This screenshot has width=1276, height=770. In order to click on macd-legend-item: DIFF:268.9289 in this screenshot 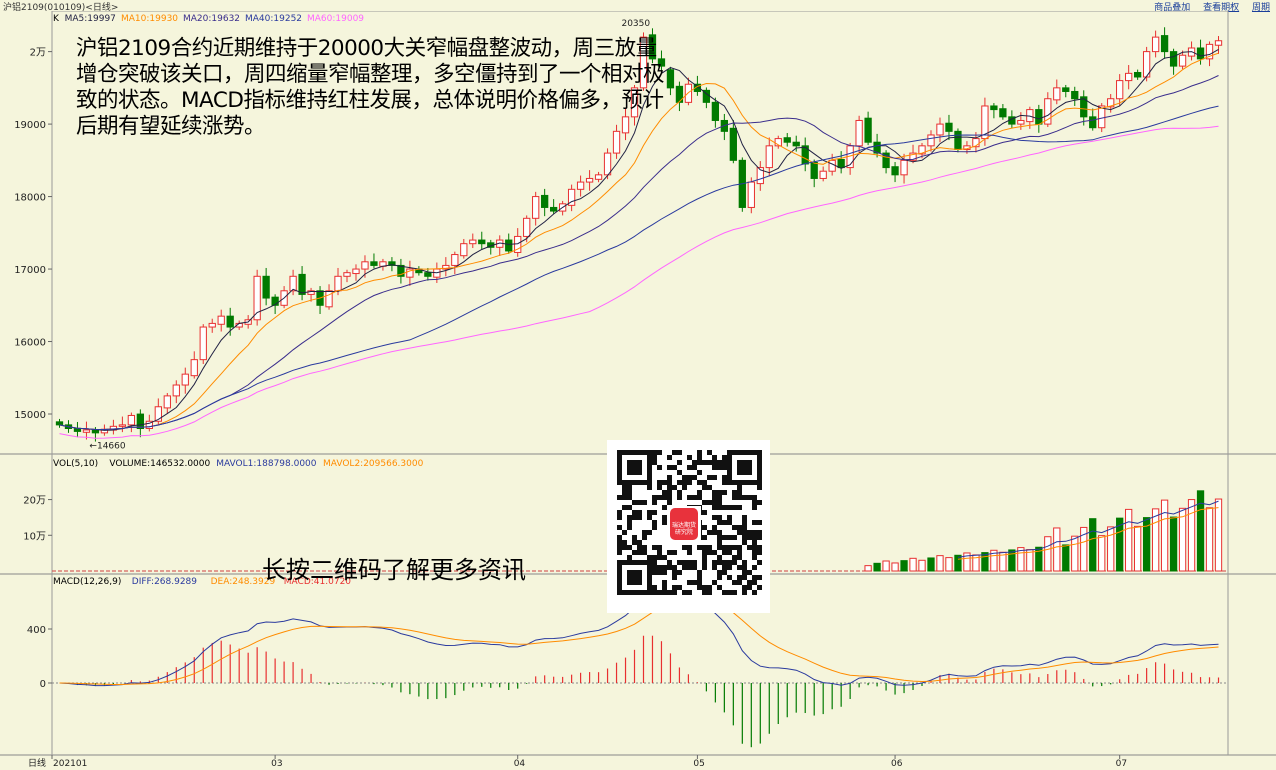, I will do `click(164, 582)`.